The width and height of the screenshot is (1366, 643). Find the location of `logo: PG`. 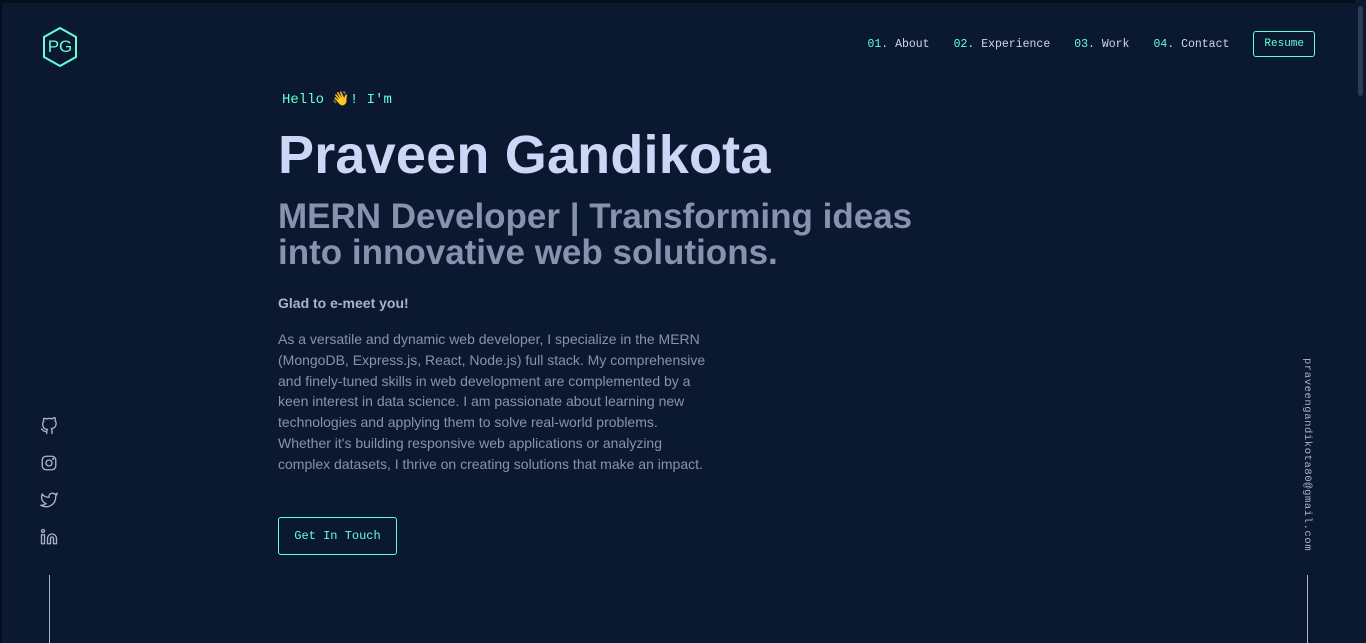

logo: PG is located at coordinates (60, 47).